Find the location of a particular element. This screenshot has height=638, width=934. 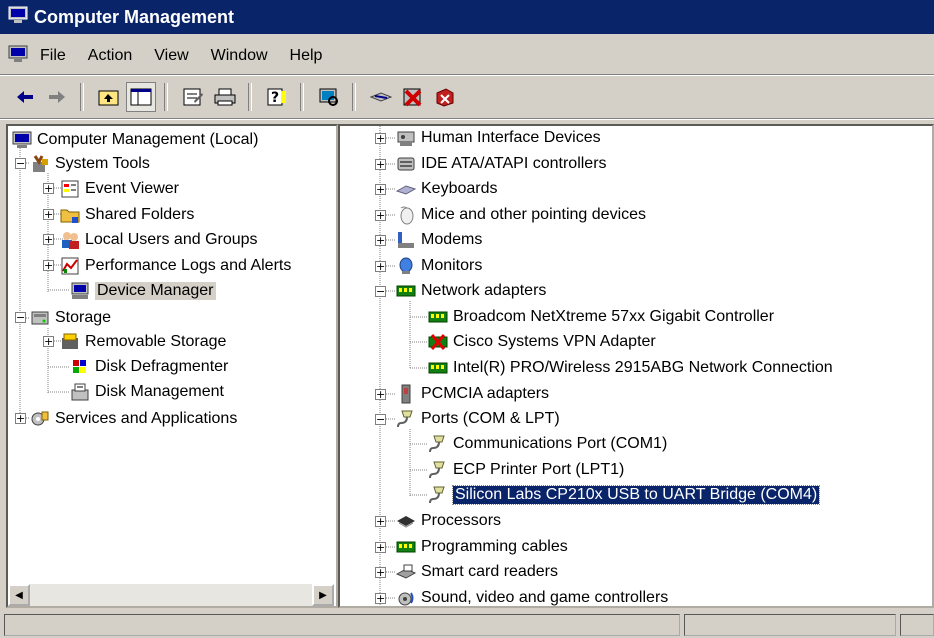

window-title: Computer Management is located at coordinates (134, 16).